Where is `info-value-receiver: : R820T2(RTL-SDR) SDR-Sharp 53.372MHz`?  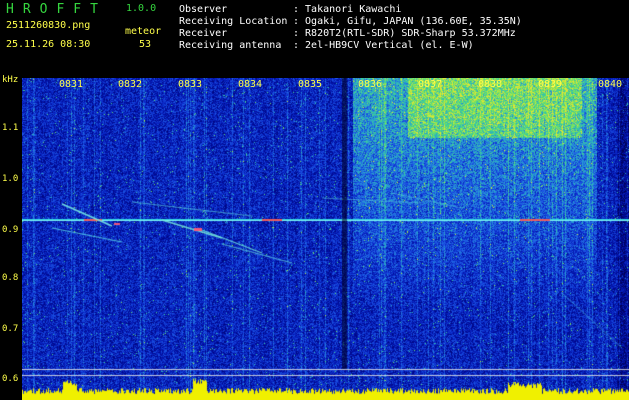
info-value-receiver: : R820T2(RTL-SDR) SDR-Sharp 53.372MHz is located at coordinates (404, 33).